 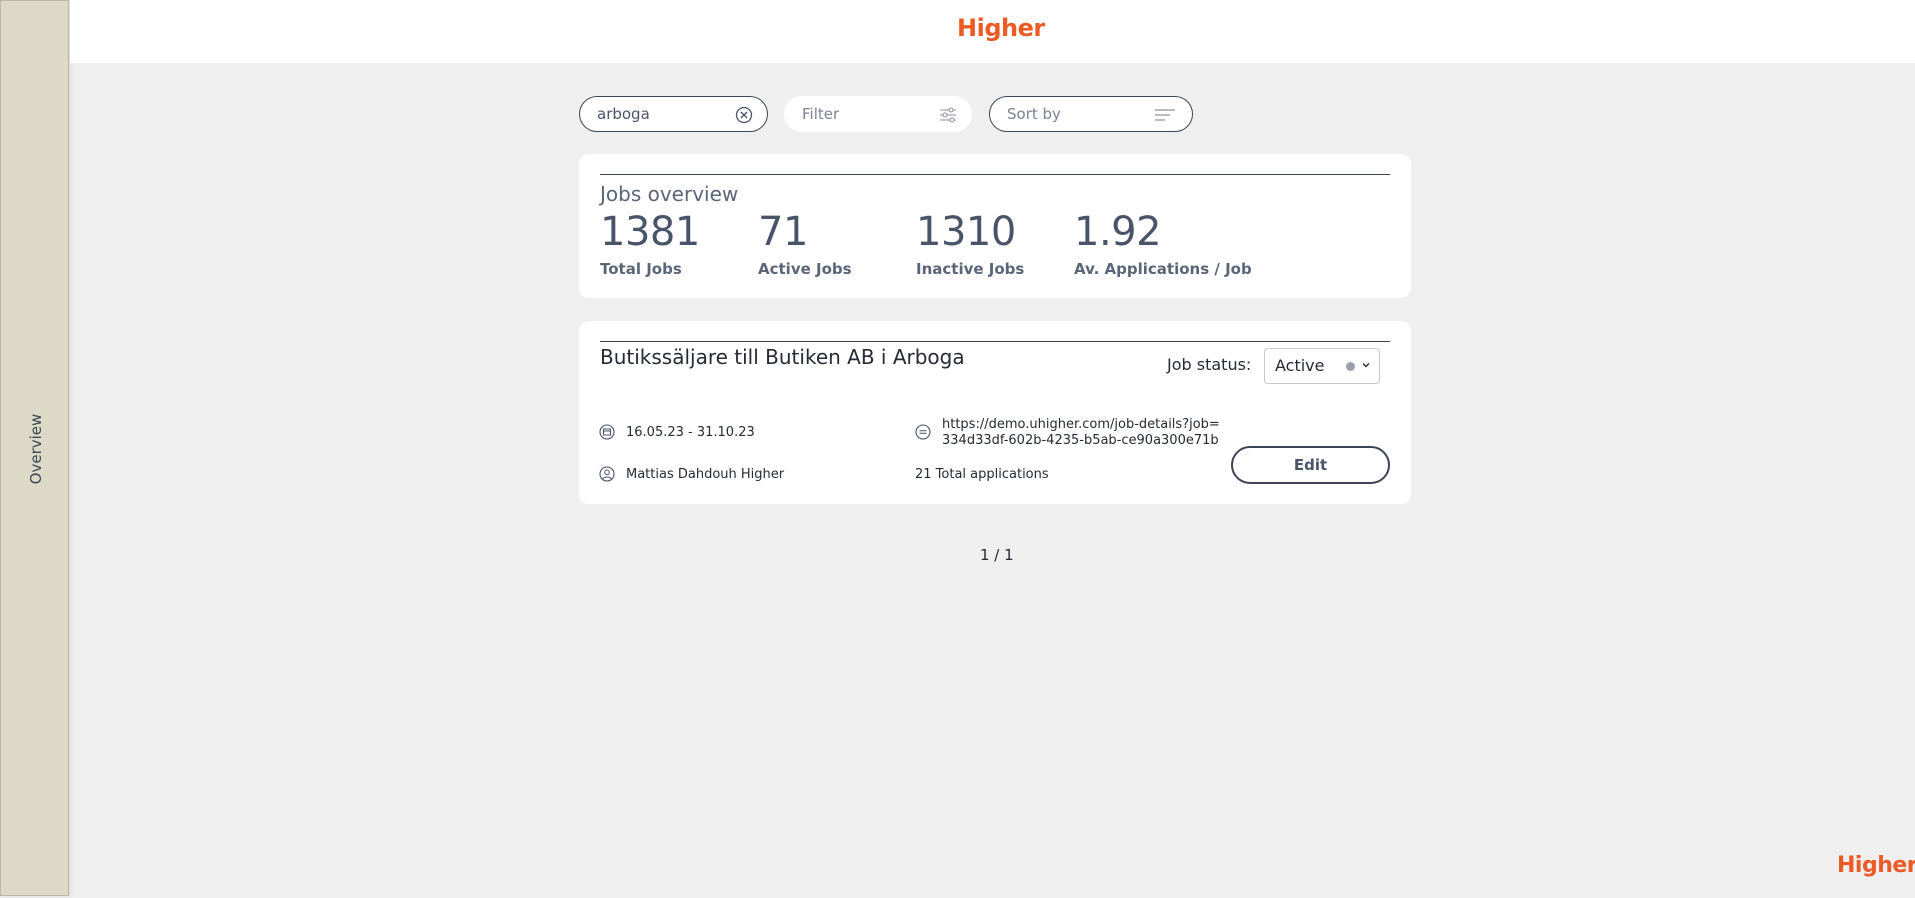 What do you see at coordinates (1876, 865) in the screenshot?
I see `higher-logo-footer: Higher` at bounding box center [1876, 865].